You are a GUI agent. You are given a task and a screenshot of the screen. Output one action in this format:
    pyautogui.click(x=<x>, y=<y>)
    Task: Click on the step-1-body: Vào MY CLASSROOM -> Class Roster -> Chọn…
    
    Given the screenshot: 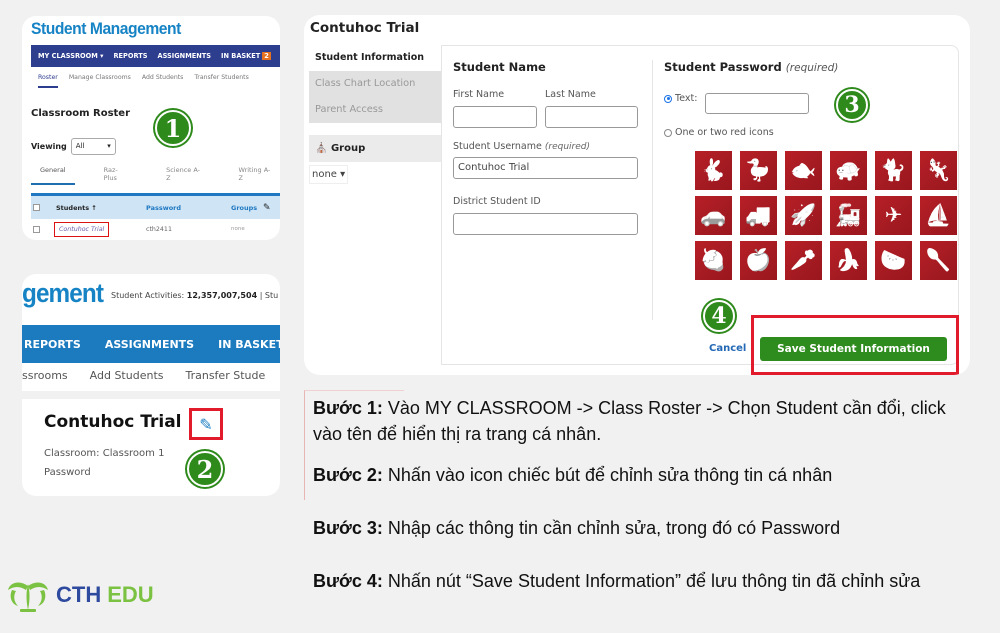 What is the action you would take?
    pyautogui.click(x=629, y=421)
    